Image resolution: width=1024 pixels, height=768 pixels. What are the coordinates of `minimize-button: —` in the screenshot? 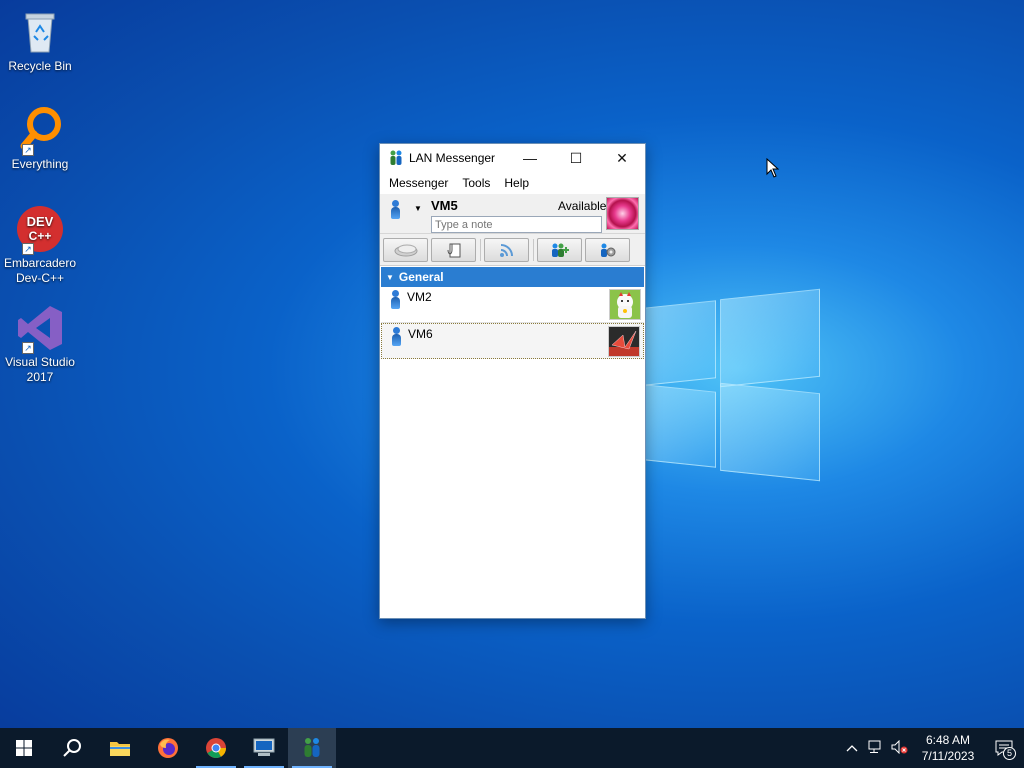 It's located at (530, 158).